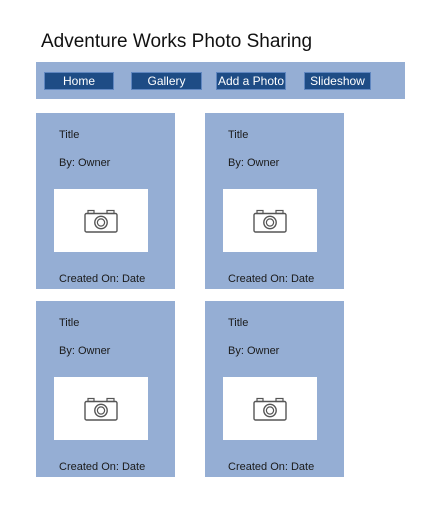  Describe the element at coordinates (166, 81) in the screenshot. I see `nav-gallery-button: Gallery` at that location.